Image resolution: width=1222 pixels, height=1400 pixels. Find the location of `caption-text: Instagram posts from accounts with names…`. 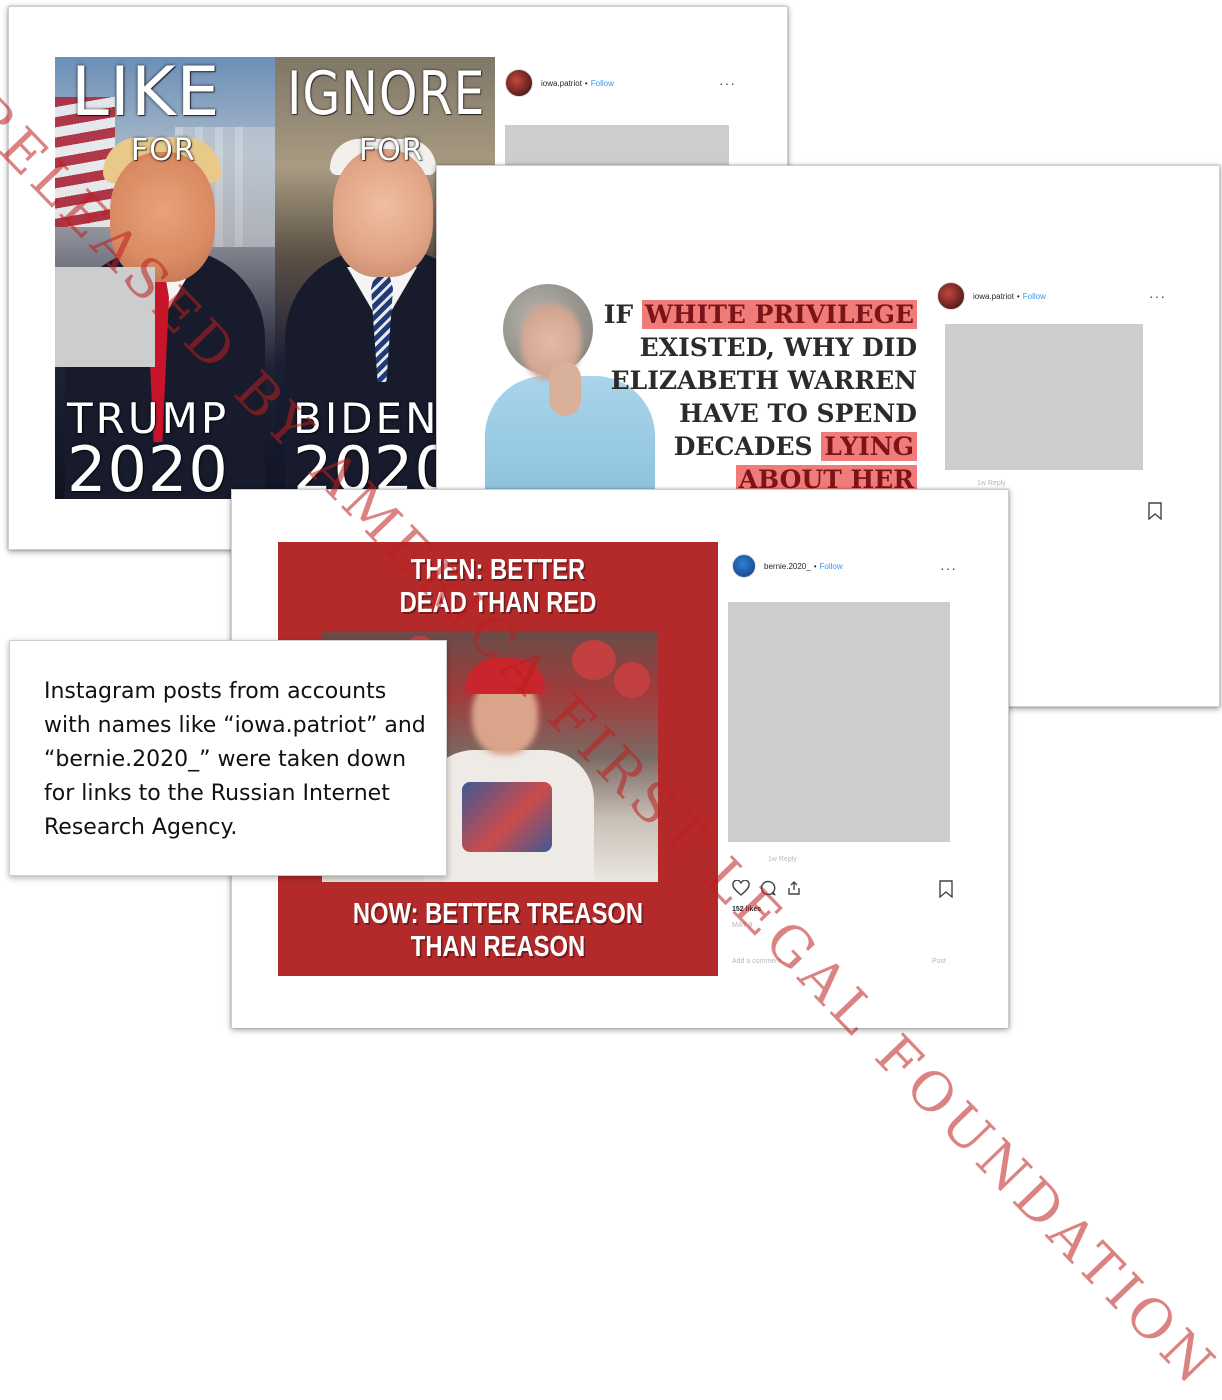

caption-text: Instagram posts from accounts with names… is located at coordinates (235, 759).